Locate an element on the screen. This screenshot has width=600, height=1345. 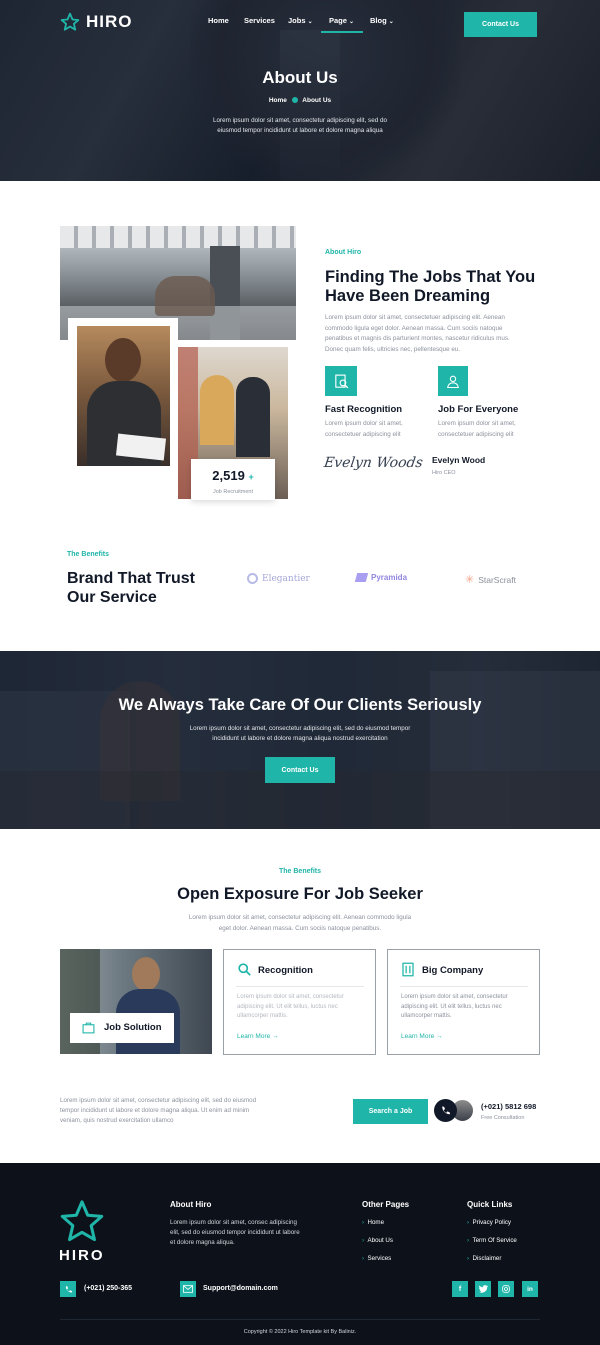
stat-card: 2,519 + Job Recruitment is located at coordinates (233, 479).